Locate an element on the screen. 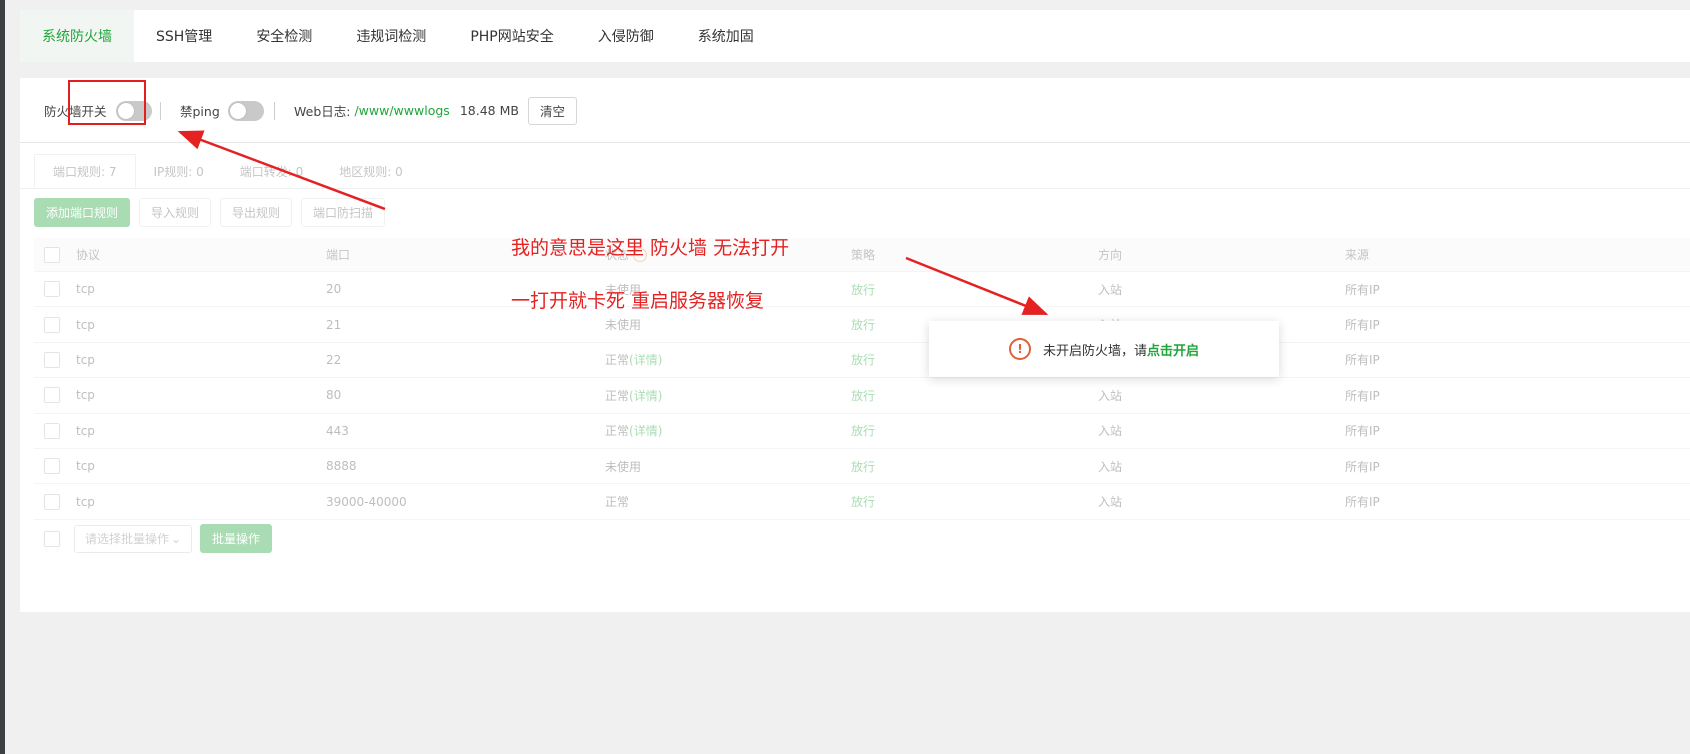 This screenshot has height=754, width=1690. arrow-to-switch is located at coordinates (281, 170).